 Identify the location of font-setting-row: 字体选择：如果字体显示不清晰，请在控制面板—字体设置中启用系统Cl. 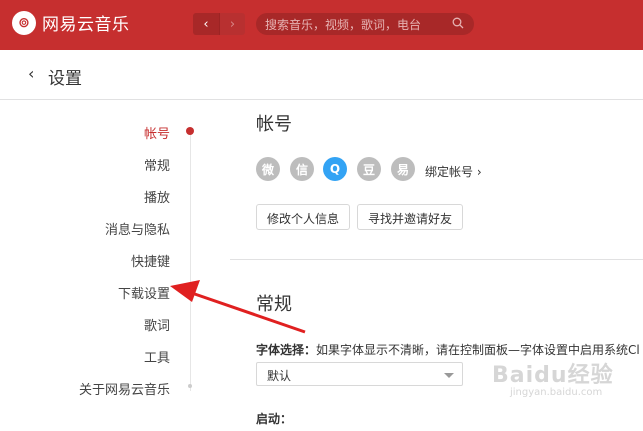
(449, 349).